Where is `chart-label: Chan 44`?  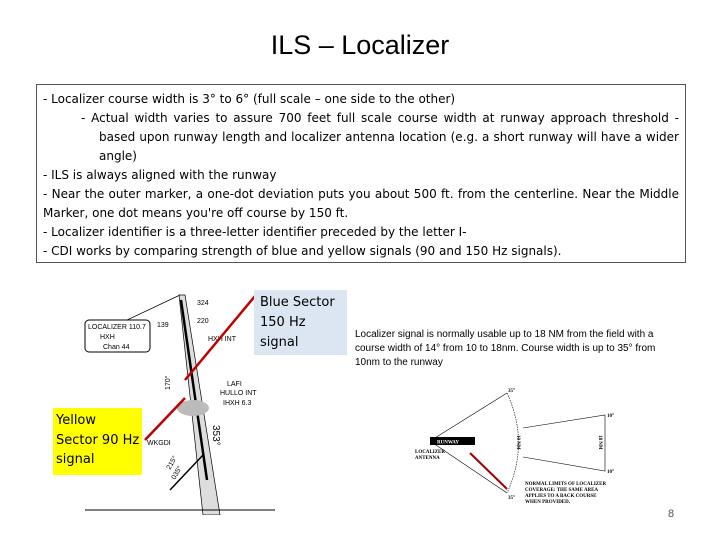 chart-label: Chan 44 is located at coordinates (116, 347).